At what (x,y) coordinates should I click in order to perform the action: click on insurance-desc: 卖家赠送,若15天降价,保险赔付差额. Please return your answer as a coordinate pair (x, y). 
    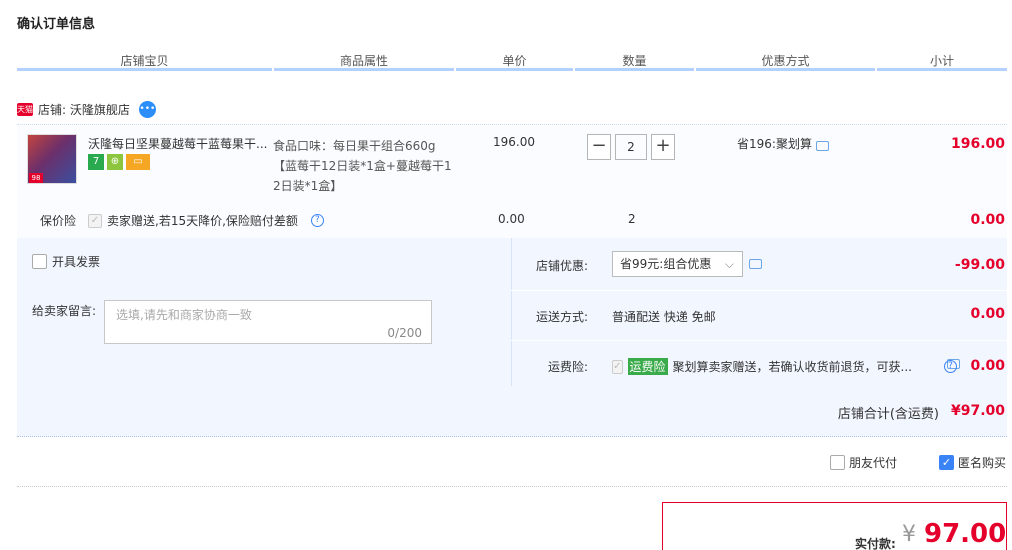
    Looking at the image, I should click on (202, 221).